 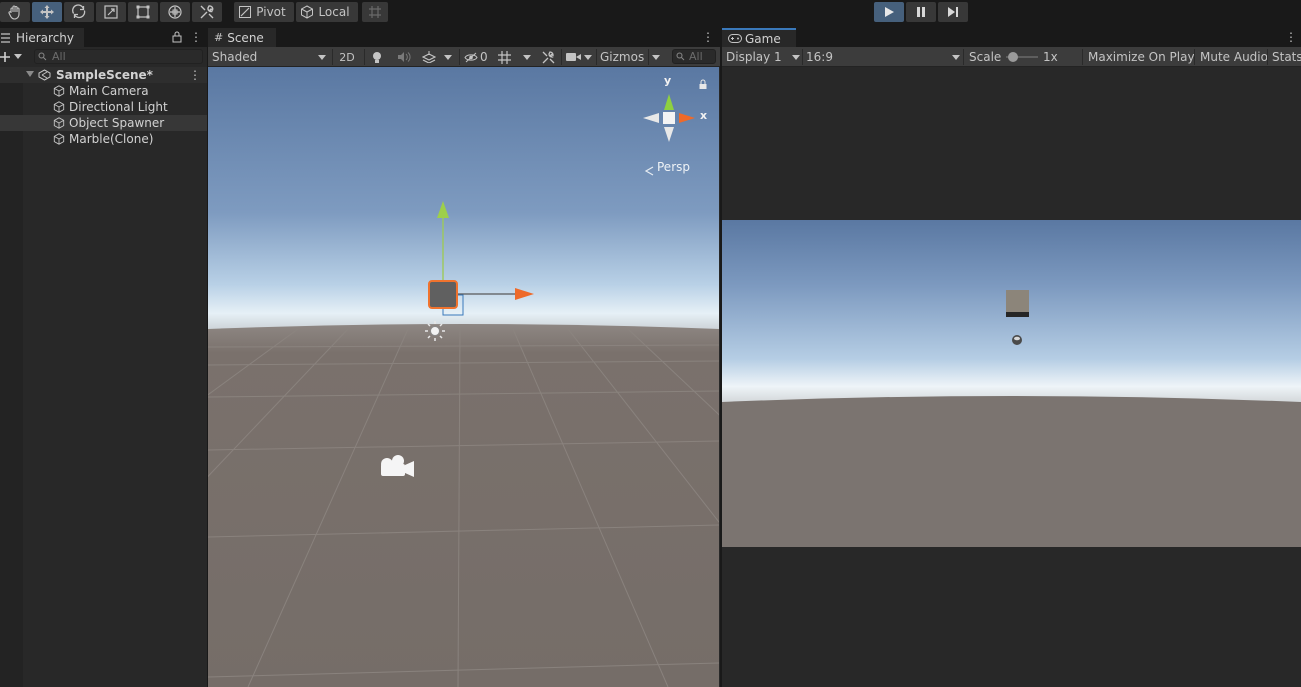 I want to click on hierarchy-item-main-camera: Main Camera, so click(x=103, y=91).